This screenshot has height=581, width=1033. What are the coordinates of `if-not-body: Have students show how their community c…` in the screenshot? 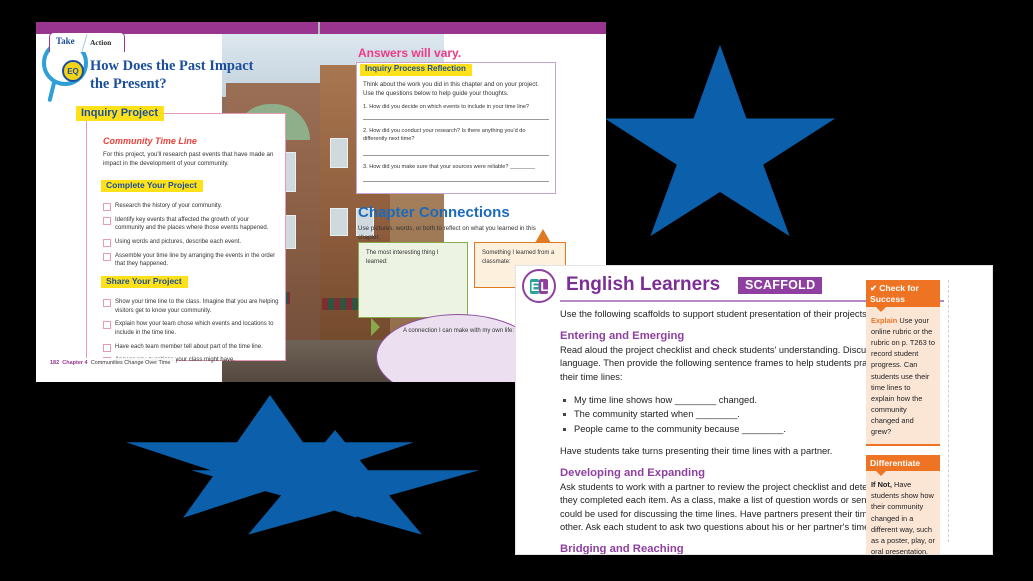 It's located at (903, 517).